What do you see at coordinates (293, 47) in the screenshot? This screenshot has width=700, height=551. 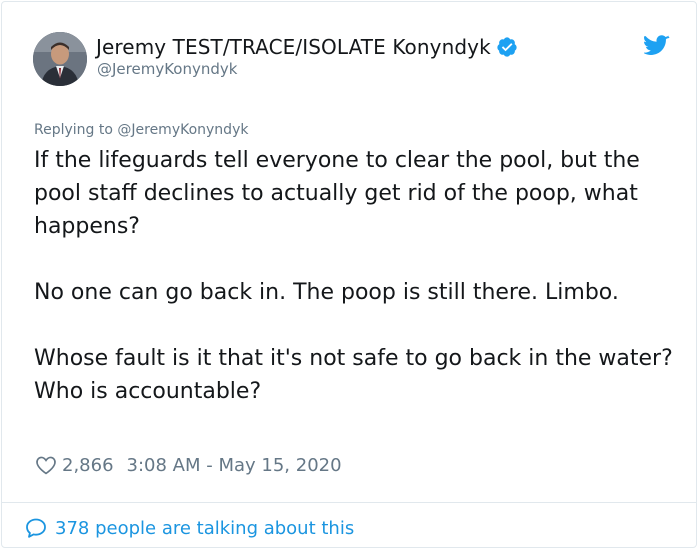 I see `display-name: Jeremy TEST/TRACE/ISOLATE Konyndyk` at bounding box center [293, 47].